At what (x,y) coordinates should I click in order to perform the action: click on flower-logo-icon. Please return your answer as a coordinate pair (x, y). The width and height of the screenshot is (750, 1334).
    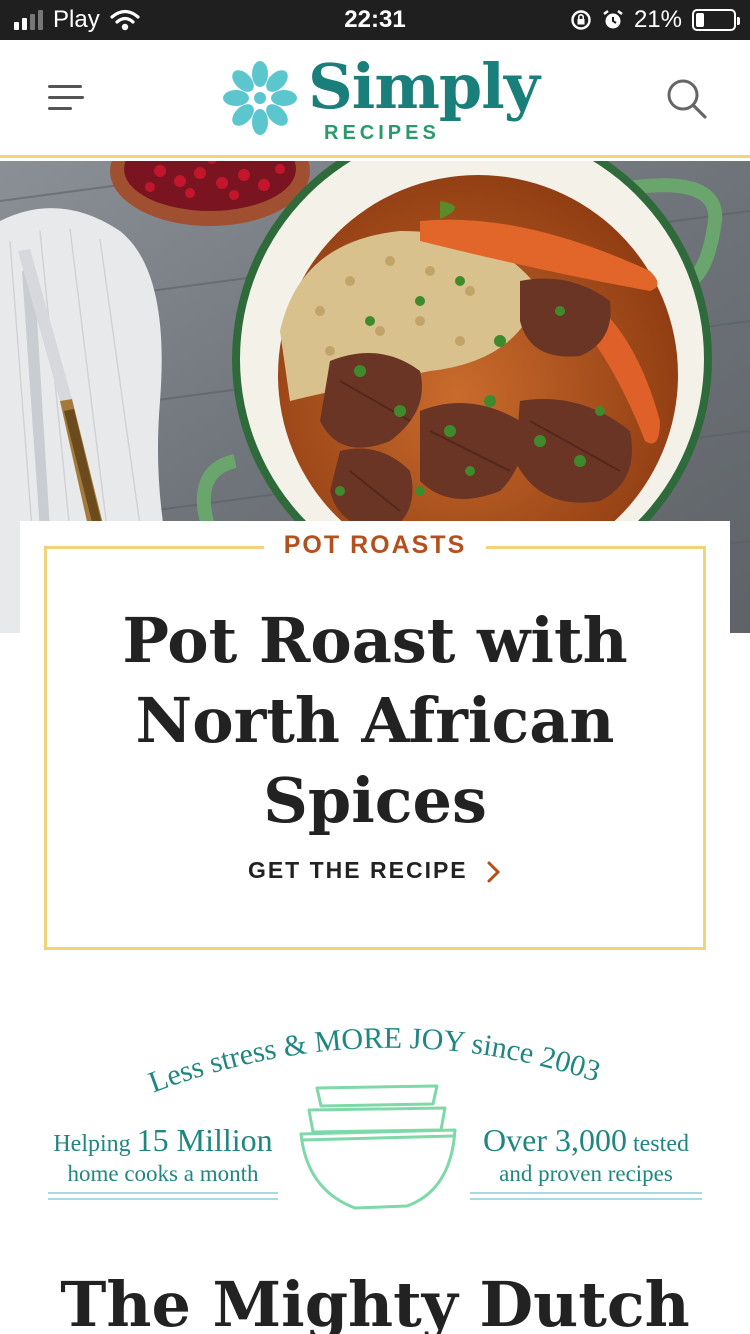
    Looking at the image, I should click on (260, 98).